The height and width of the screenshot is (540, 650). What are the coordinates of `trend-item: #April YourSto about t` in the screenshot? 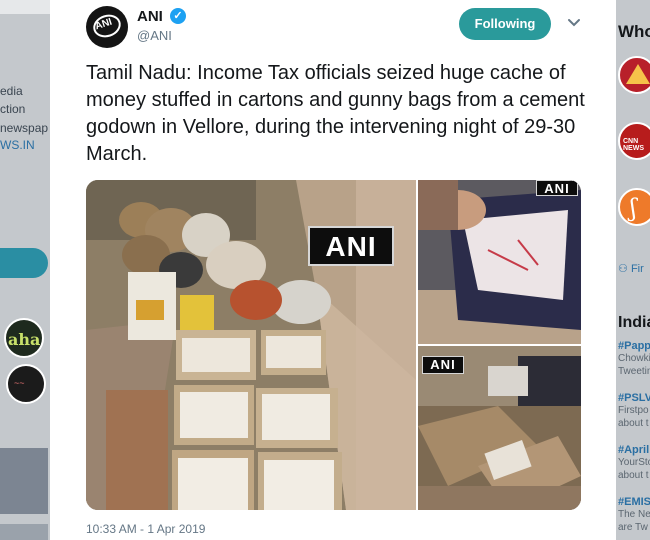 It's located at (634, 463).